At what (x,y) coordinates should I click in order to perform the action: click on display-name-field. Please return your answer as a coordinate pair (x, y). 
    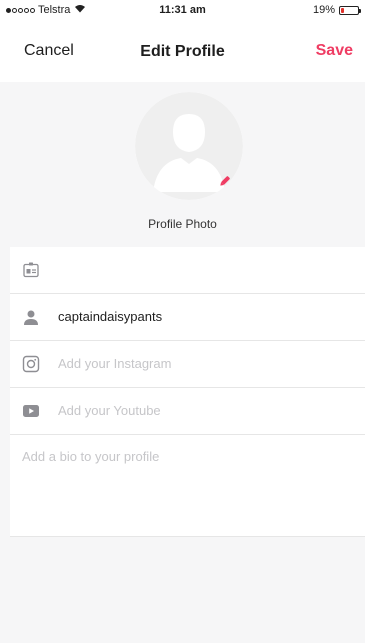
    Looking at the image, I should click on (187, 270).